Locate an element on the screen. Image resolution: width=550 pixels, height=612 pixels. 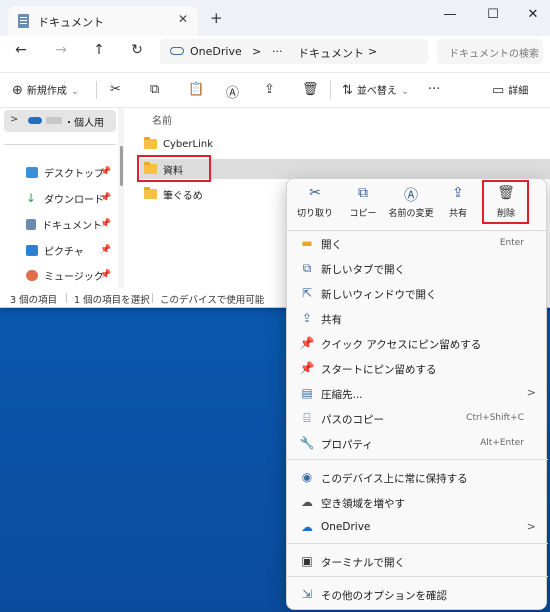
menu-item-onedrive: ☁ OneDrive > is located at coordinates (417, 527).